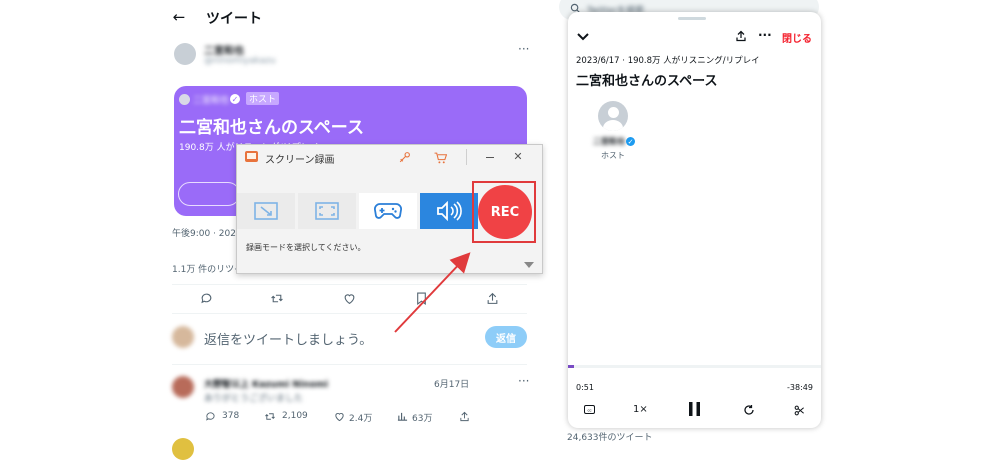 The height and width of the screenshot is (460, 1000). What do you see at coordinates (183, 337) in the screenshot?
I see `my-avatar` at bounding box center [183, 337].